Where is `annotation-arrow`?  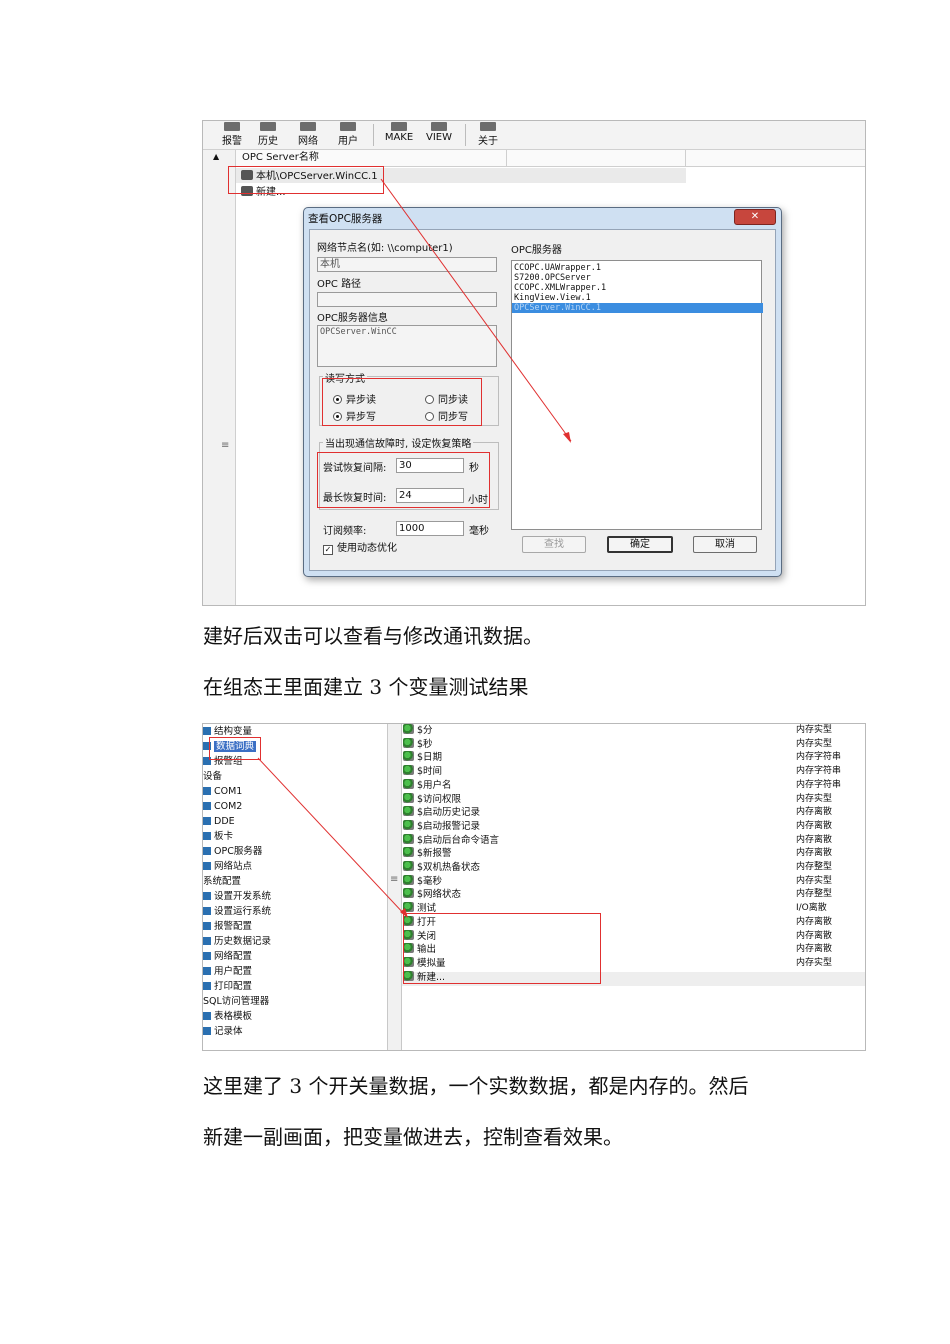 annotation-arrow is located at coordinates (476, 310).